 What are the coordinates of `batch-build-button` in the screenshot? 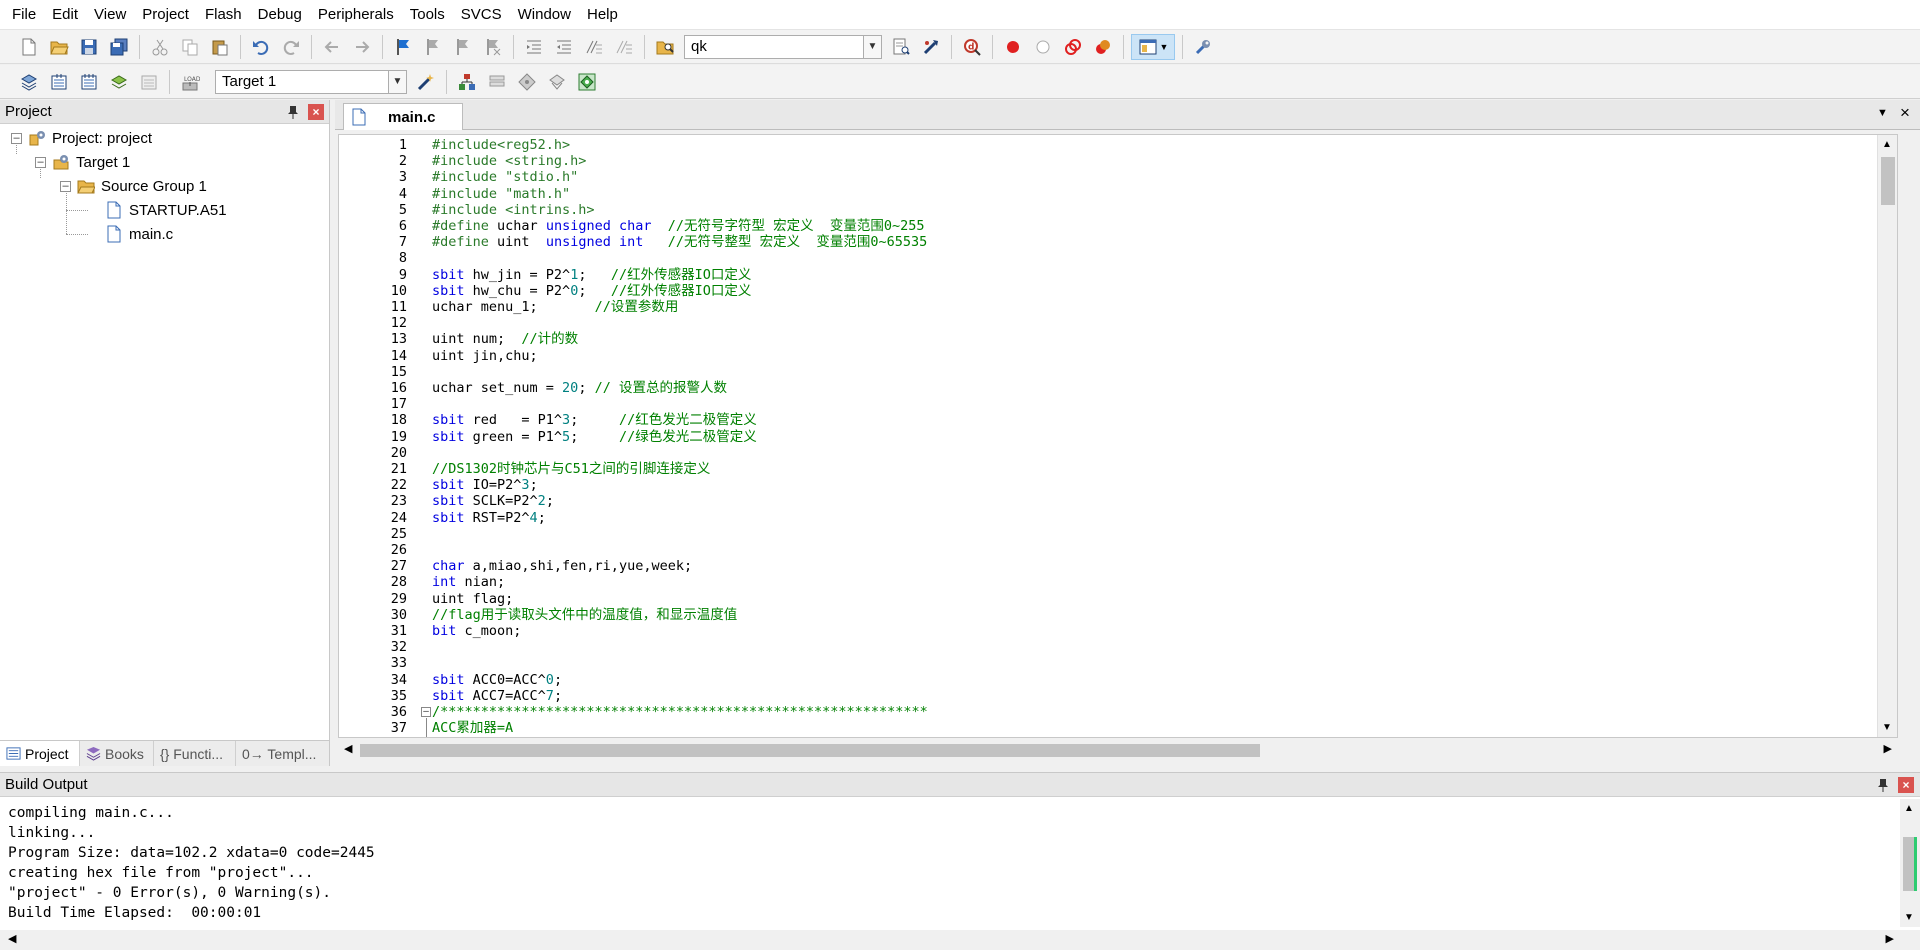 It's located at (119, 82).